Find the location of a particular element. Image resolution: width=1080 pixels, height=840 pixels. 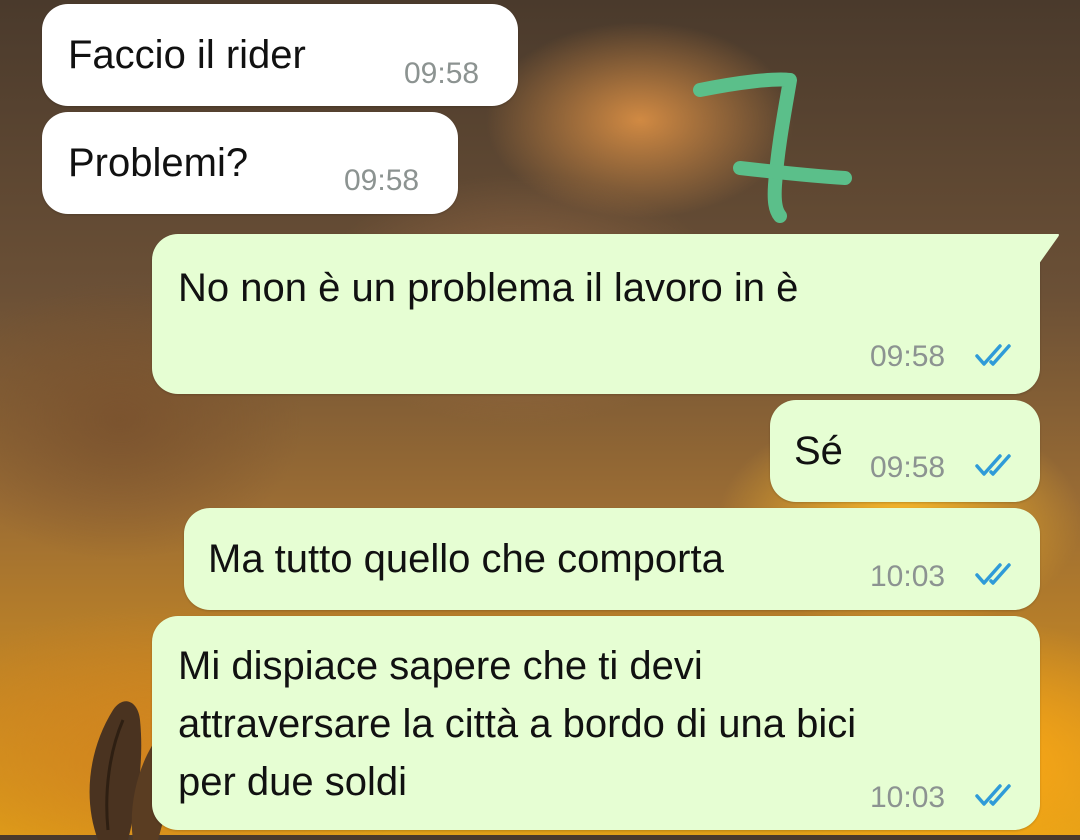

message-text-line: Mi dispiace sapere che ti devi is located at coordinates (440, 666).